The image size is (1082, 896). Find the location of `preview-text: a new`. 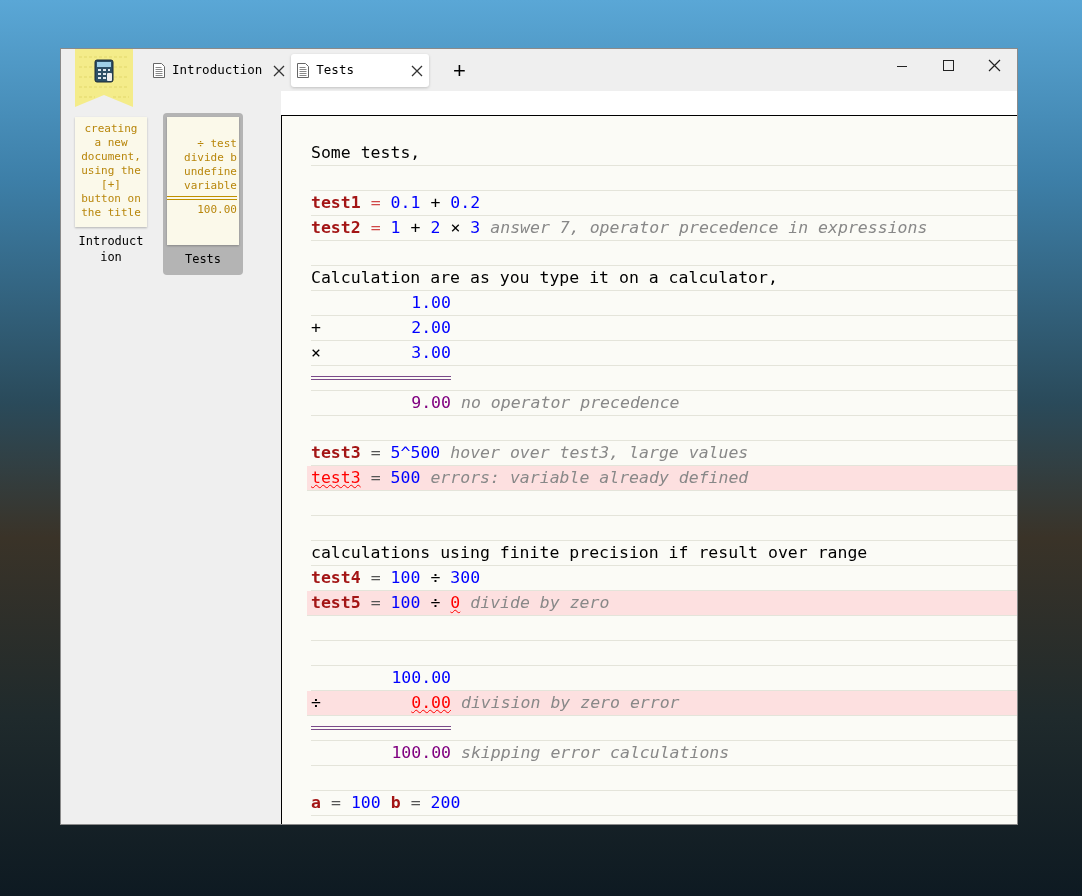

preview-text: a new is located at coordinates (111, 143).